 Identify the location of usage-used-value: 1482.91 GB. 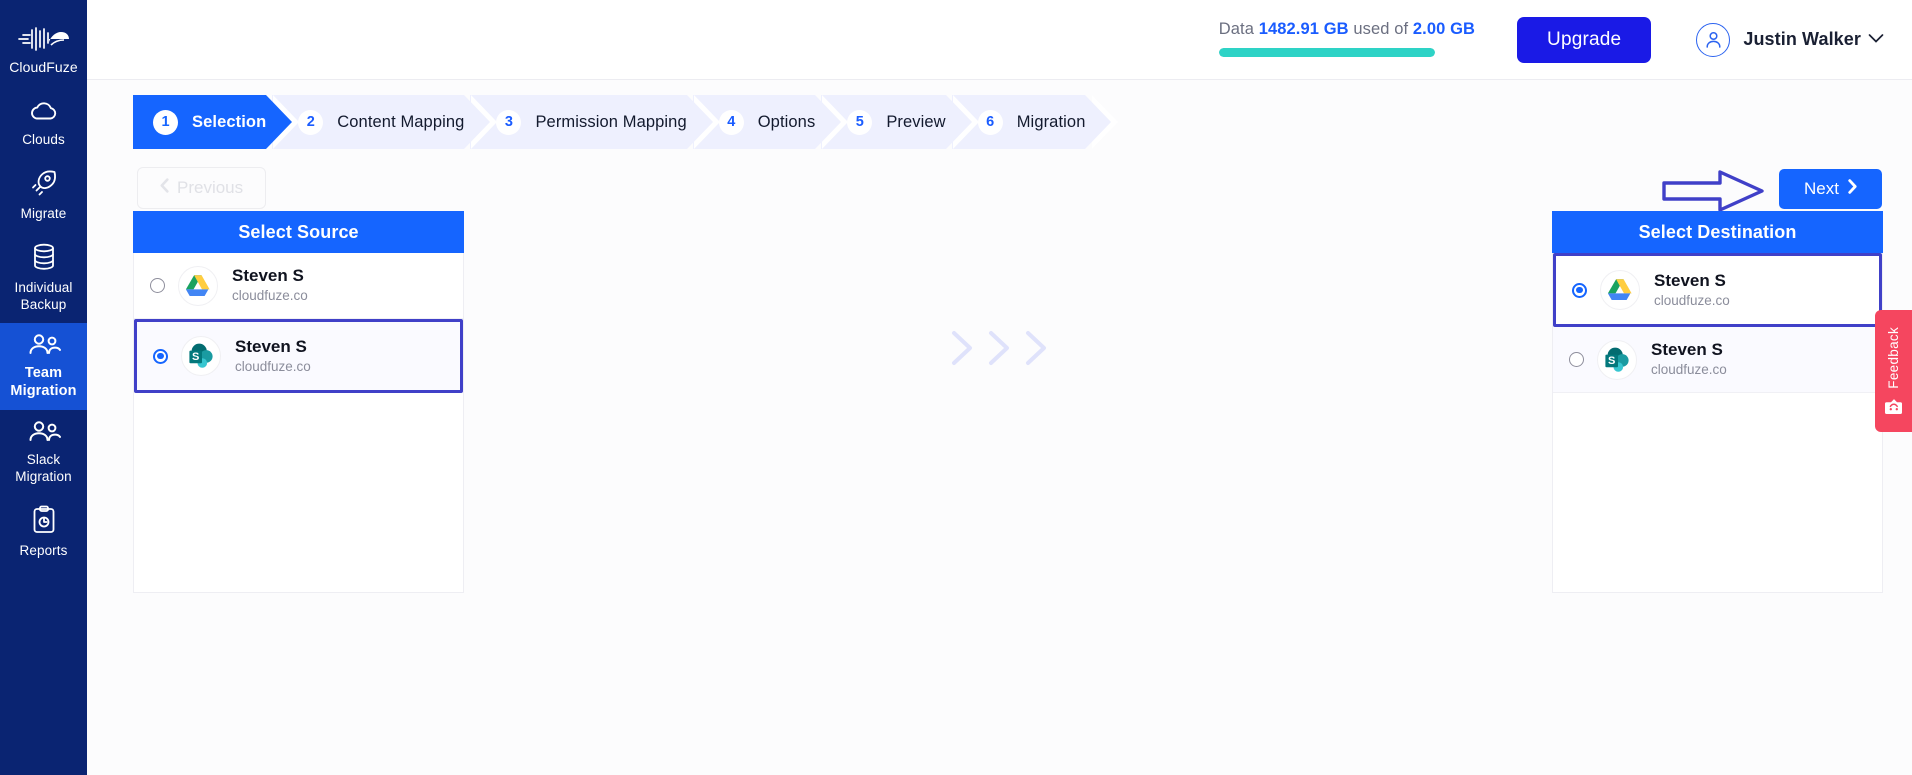
(1303, 29).